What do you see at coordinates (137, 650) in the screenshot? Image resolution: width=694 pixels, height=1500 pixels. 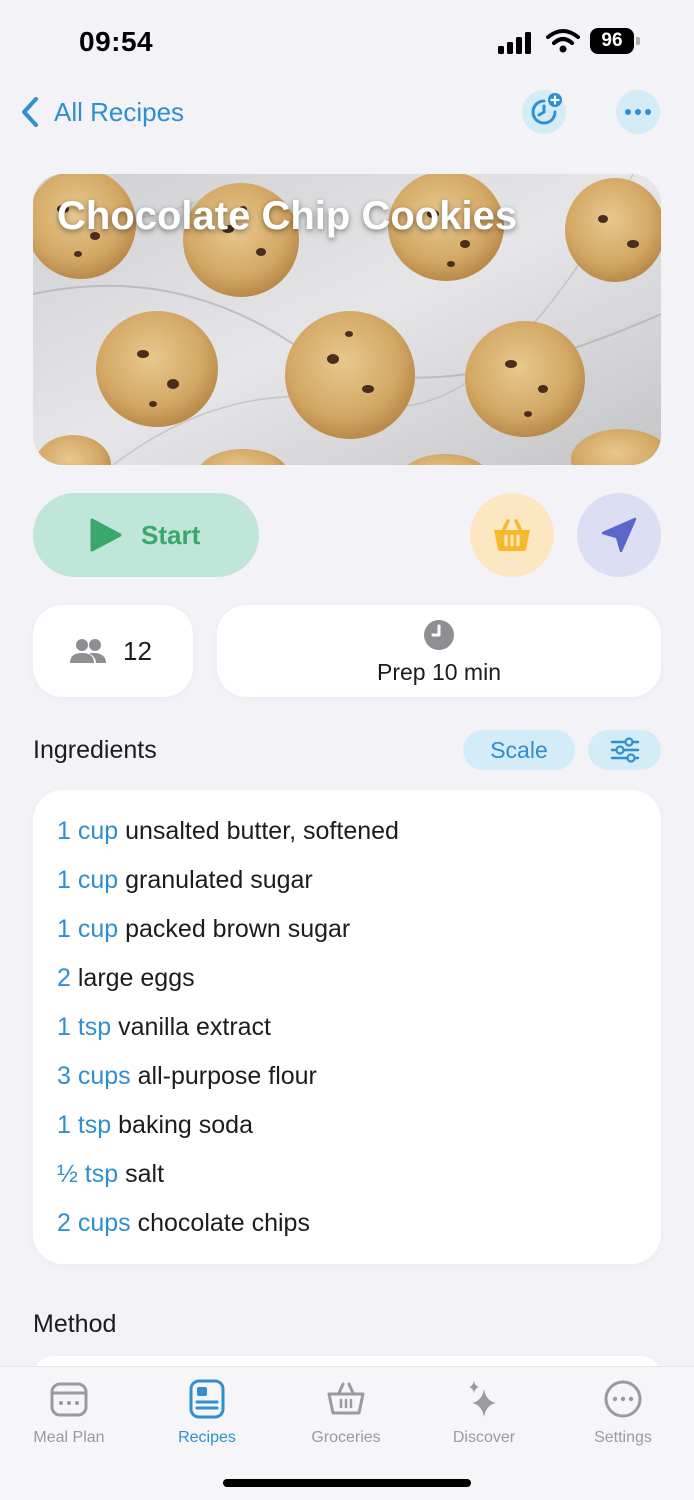 I see `servings-value: 12` at bounding box center [137, 650].